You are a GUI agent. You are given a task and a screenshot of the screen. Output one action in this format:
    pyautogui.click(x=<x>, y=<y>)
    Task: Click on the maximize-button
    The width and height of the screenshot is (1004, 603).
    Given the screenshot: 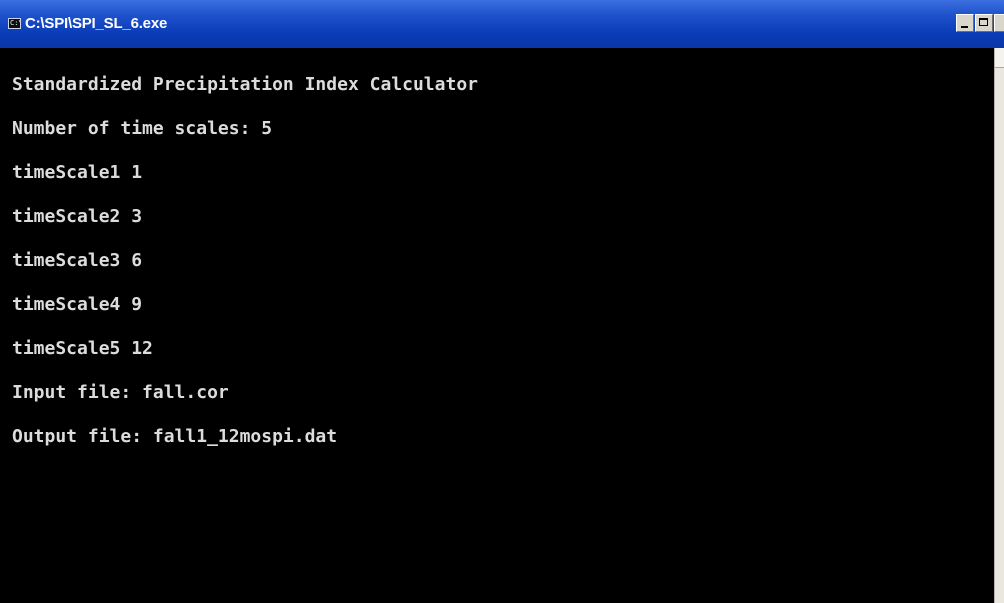 What is the action you would take?
    pyautogui.click(x=984, y=23)
    